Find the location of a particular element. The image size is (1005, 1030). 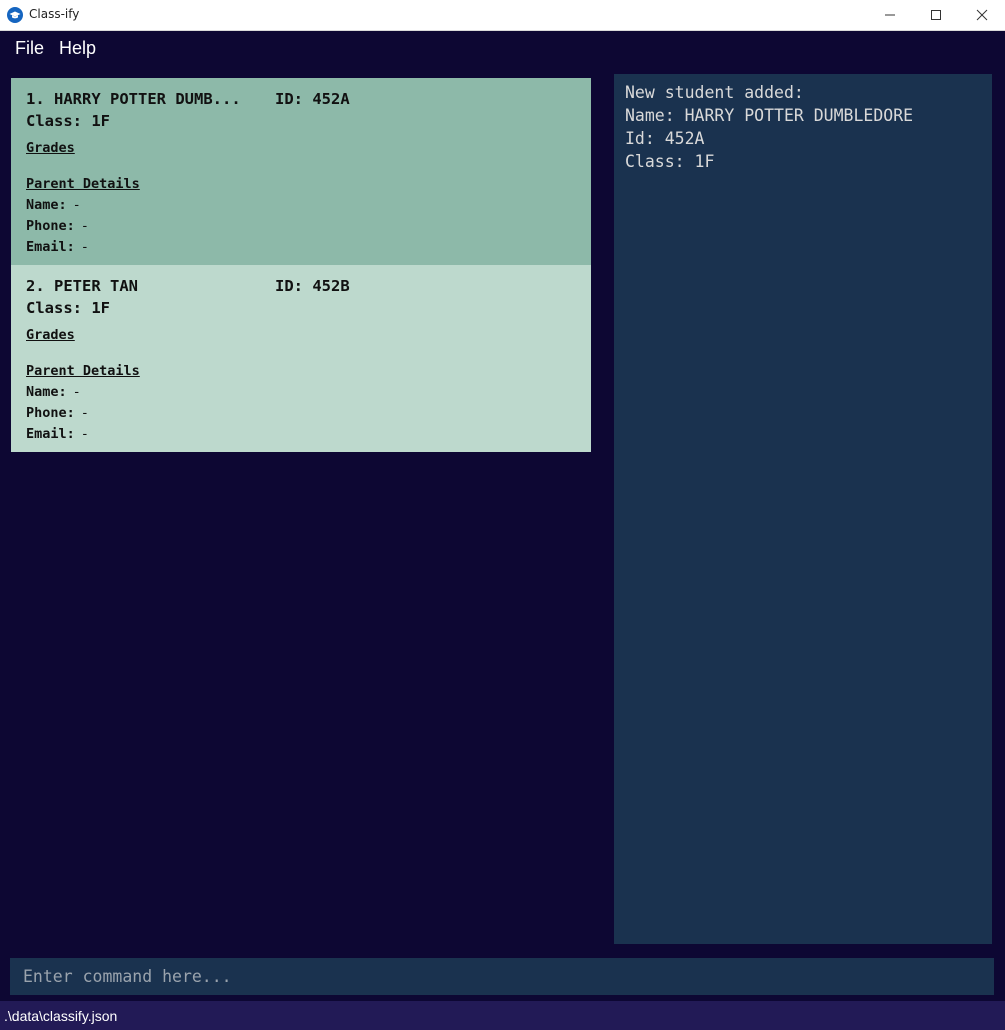

window-title: Class-ify is located at coordinates (54, 14).